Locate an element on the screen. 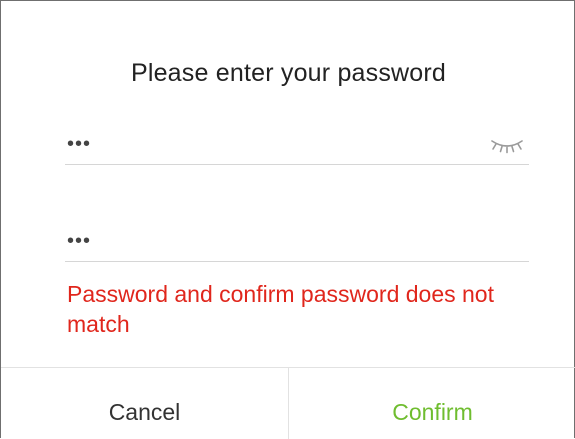 The height and width of the screenshot is (439, 575). confirm-password-input is located at coordinates (267, 241).